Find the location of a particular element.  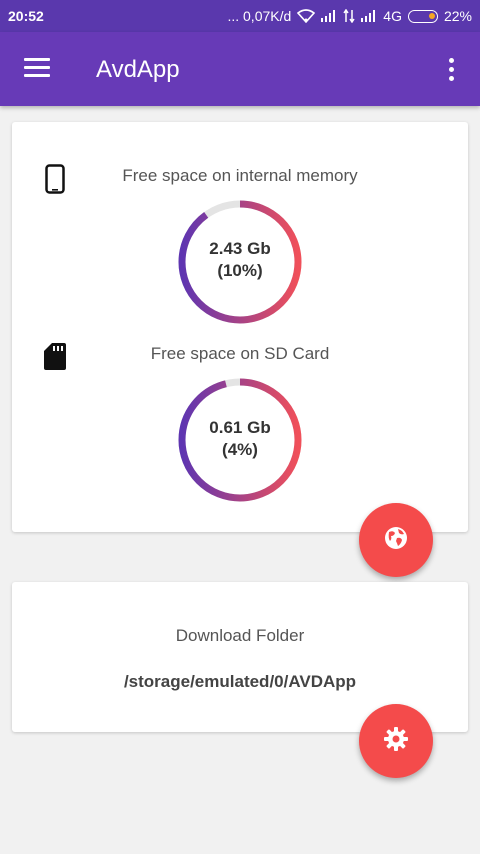

signal-icon is located at coordinates (329, 16).